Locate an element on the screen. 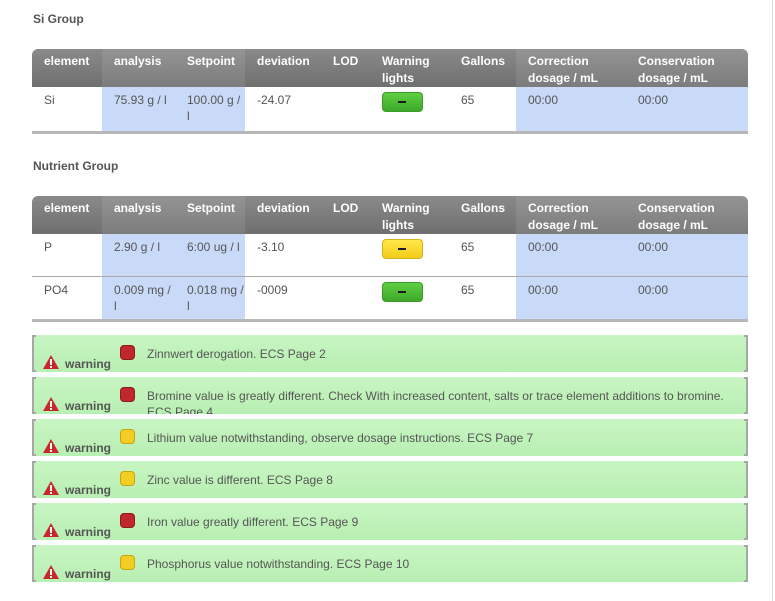  cell-setpoint: 0.018 mg / l is located at coordinates (210, 299).